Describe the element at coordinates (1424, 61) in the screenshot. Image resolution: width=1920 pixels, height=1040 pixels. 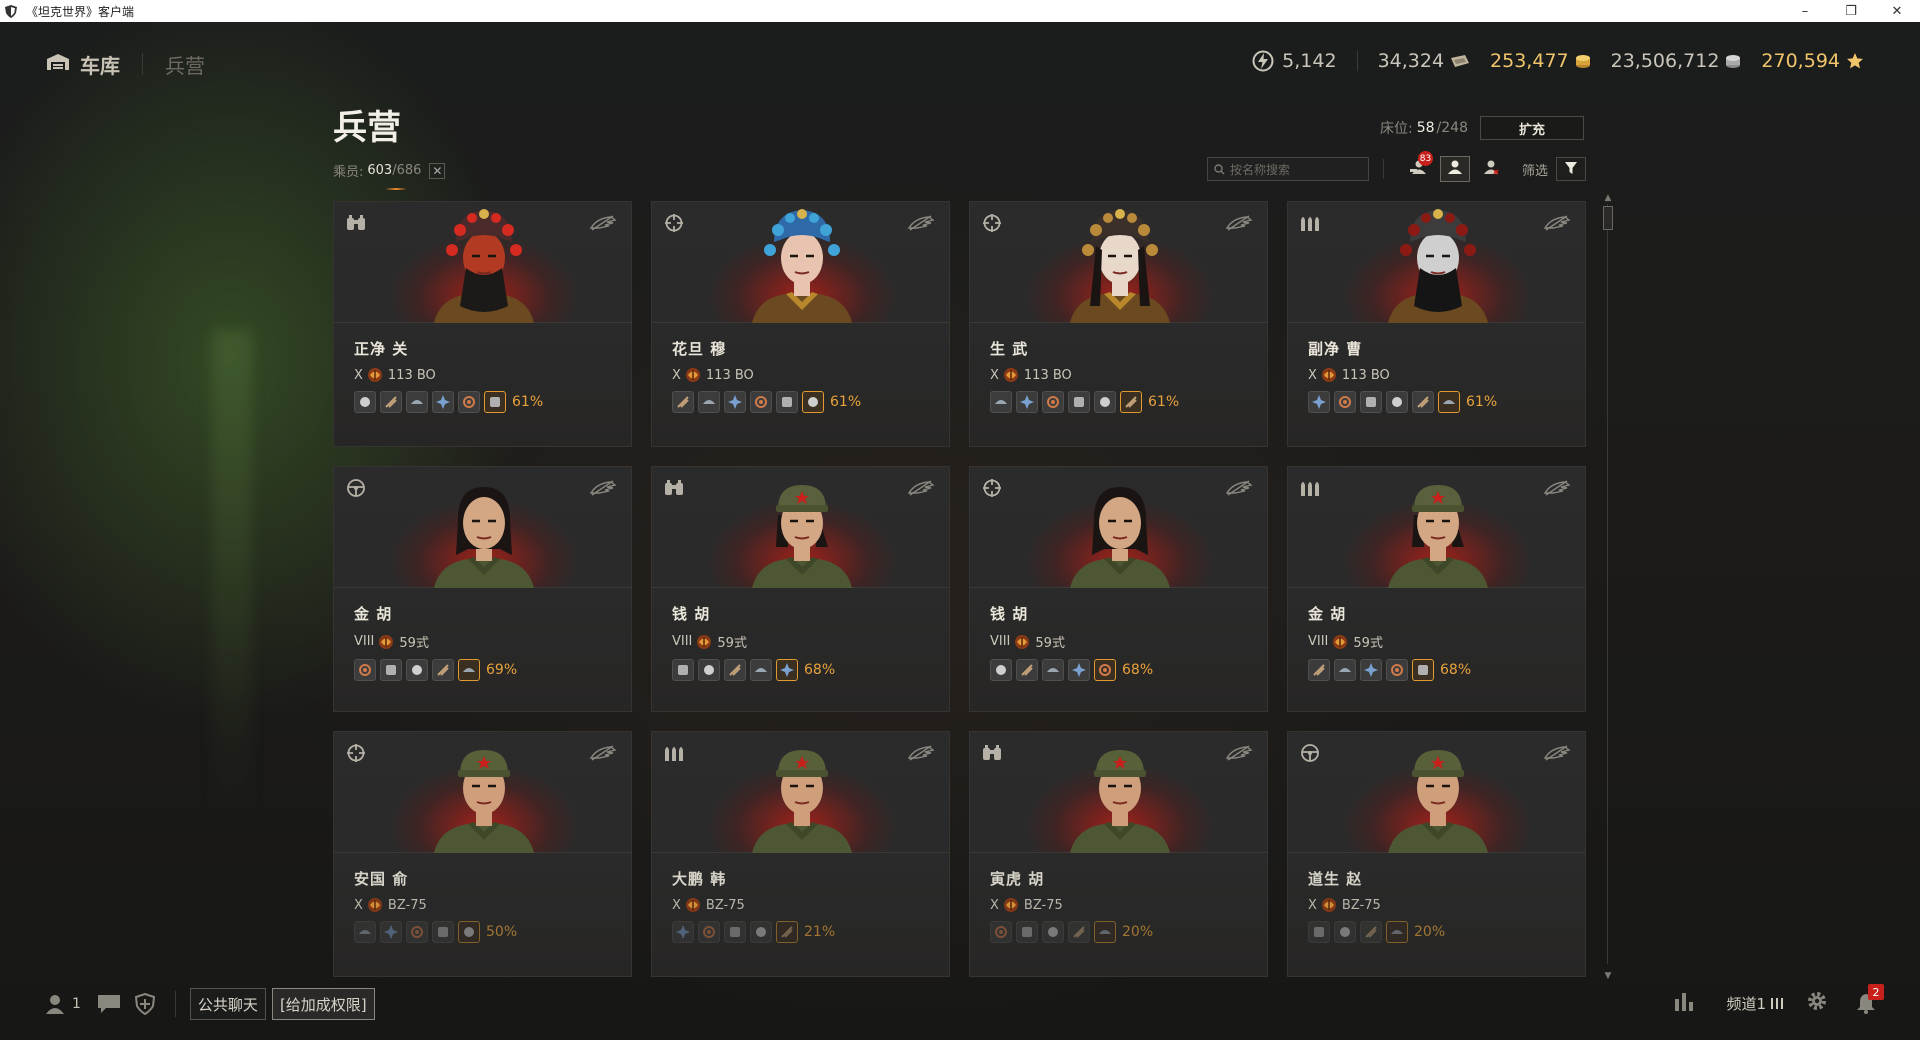
I see `bonds: 34,324` at that location.